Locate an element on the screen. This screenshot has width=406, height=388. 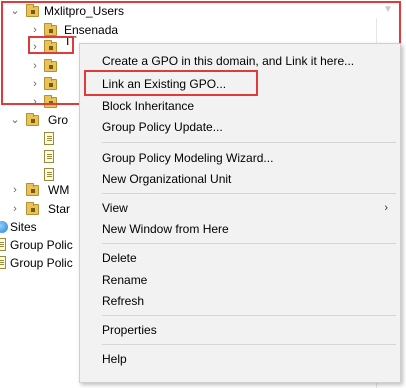
tree-node-label: Gro is located at coordinates (58, 120).